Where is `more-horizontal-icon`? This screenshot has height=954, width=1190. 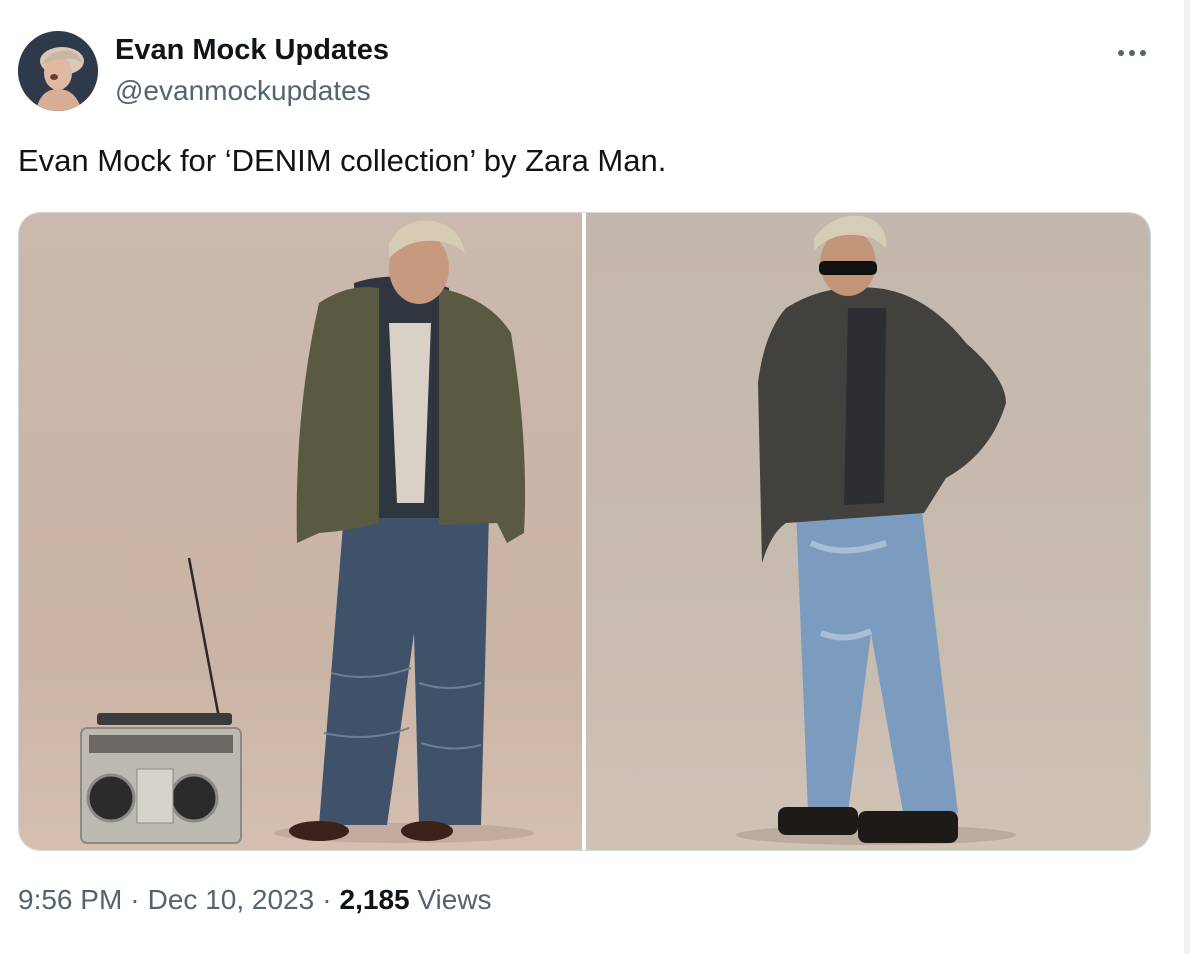 more-horizontal-icon is located at coordinates (1132, 53).